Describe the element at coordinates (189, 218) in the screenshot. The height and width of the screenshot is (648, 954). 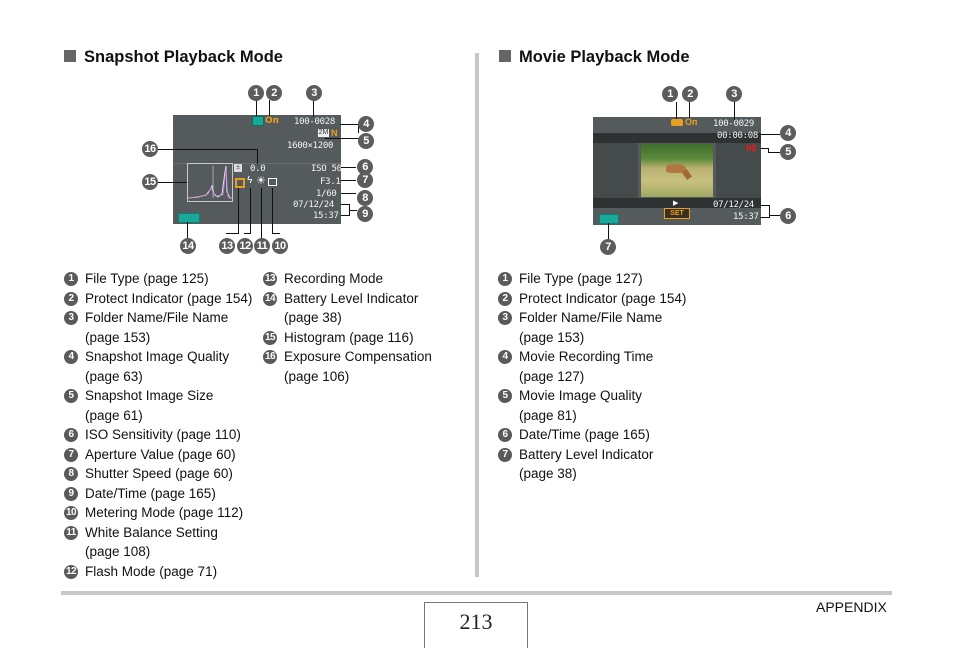
I see `battery-icon` at that location.